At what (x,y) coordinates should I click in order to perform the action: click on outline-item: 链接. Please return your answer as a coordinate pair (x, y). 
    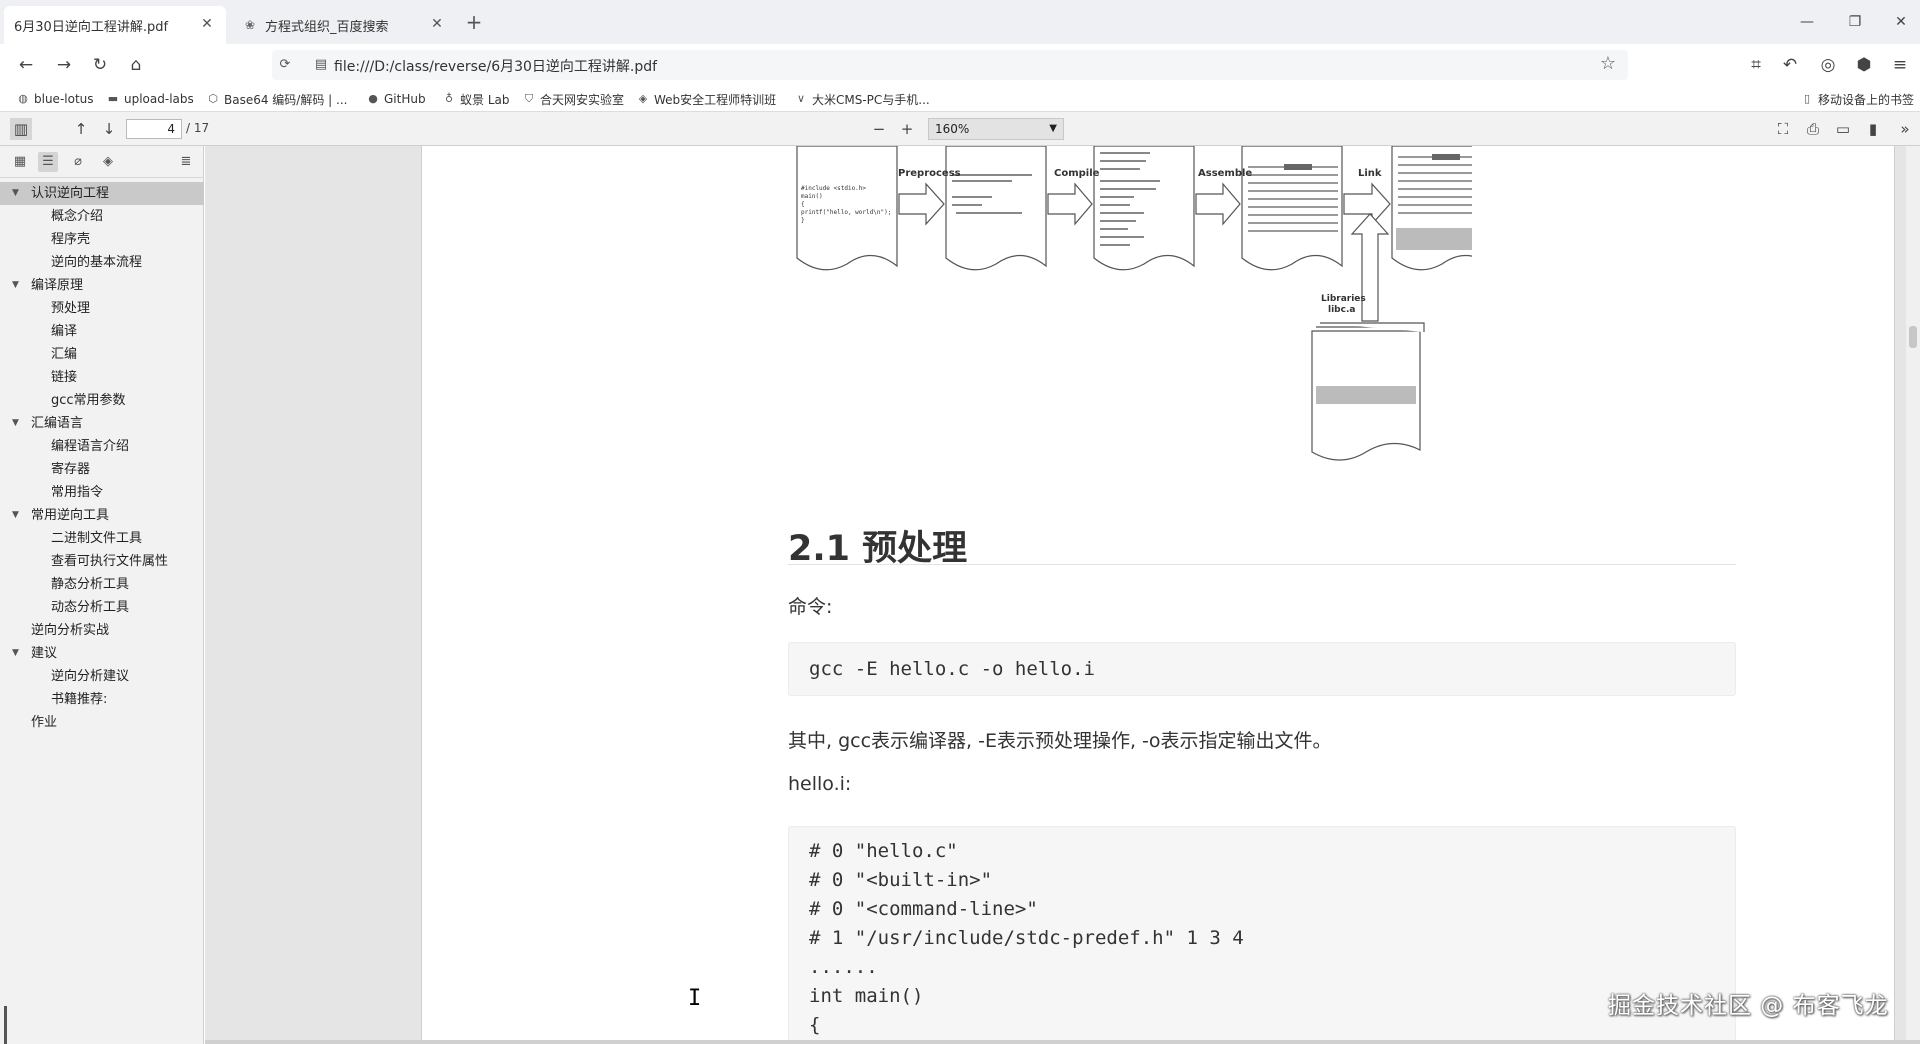
    Looking at the image, I should click on (102, 377).